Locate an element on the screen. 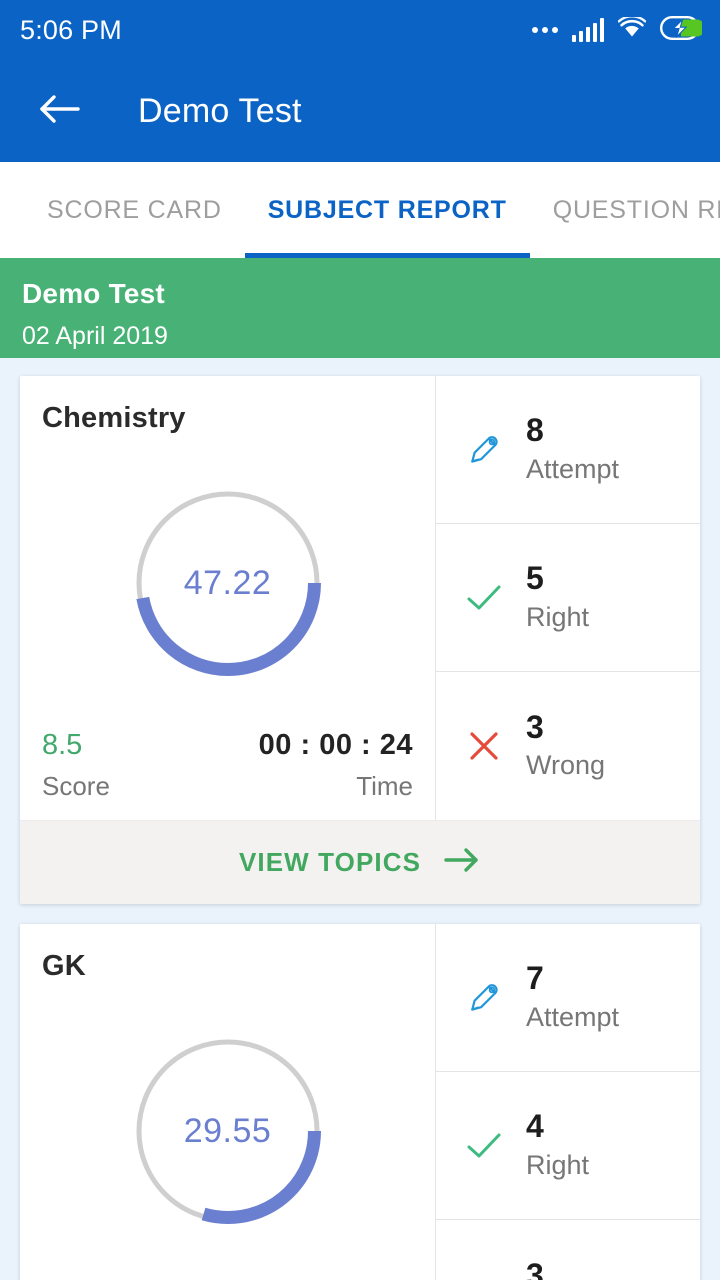 The image size is (720, 1280). stat-attempt: 8 Attempt is located at coordinates (568, 450).